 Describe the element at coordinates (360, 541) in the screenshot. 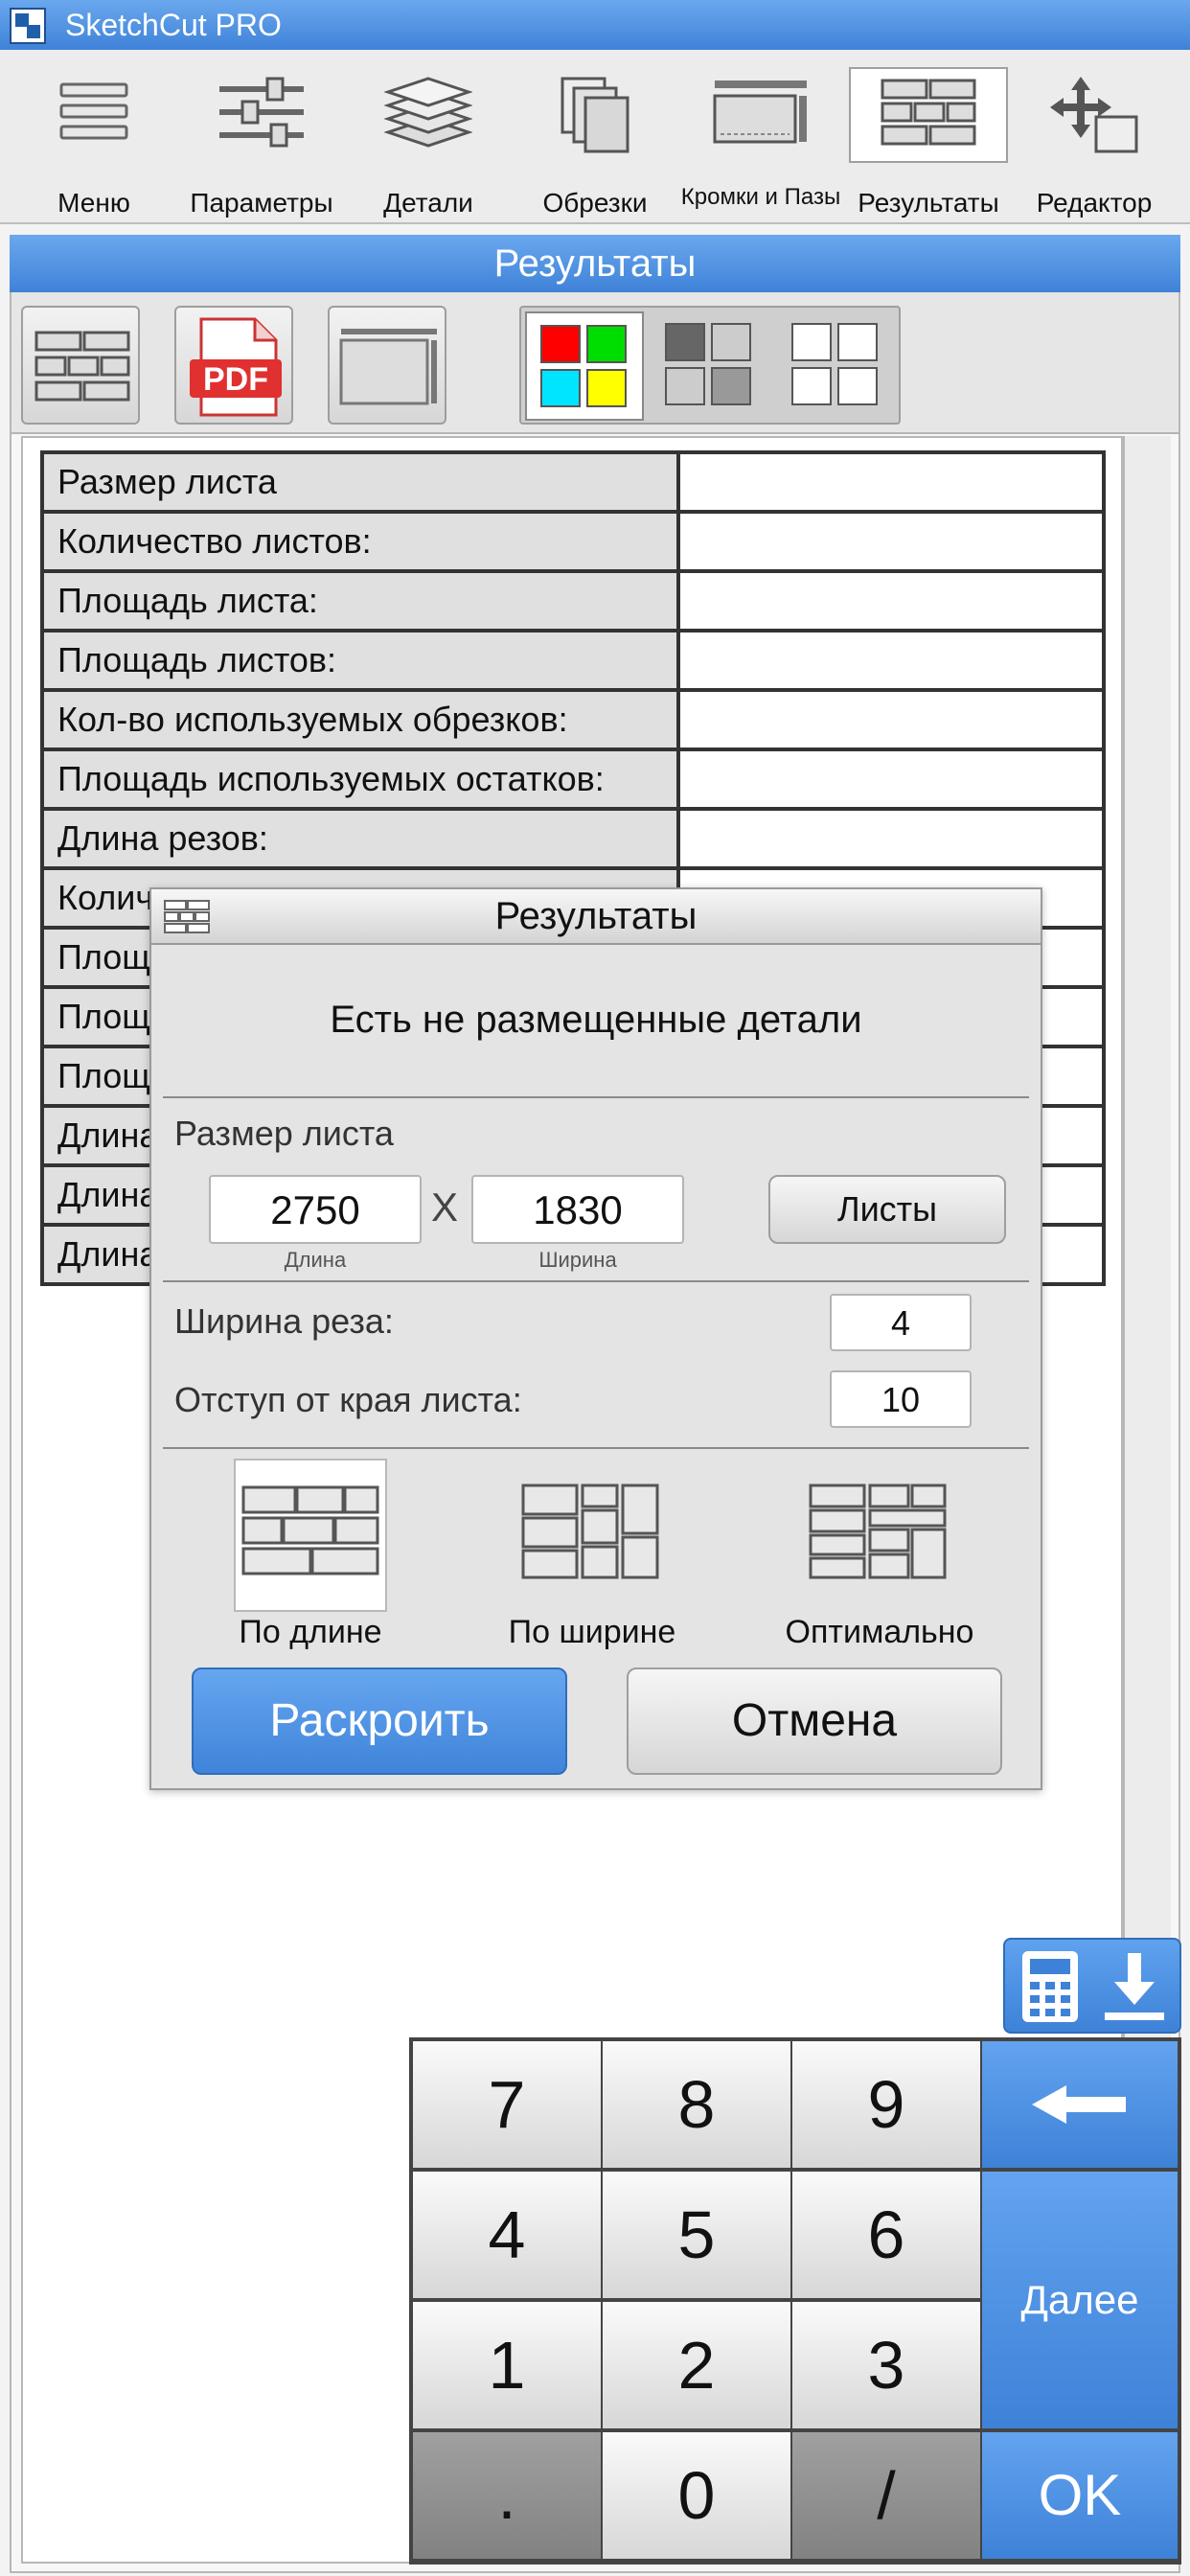

I see `row-label: Количество листов:` at that location.